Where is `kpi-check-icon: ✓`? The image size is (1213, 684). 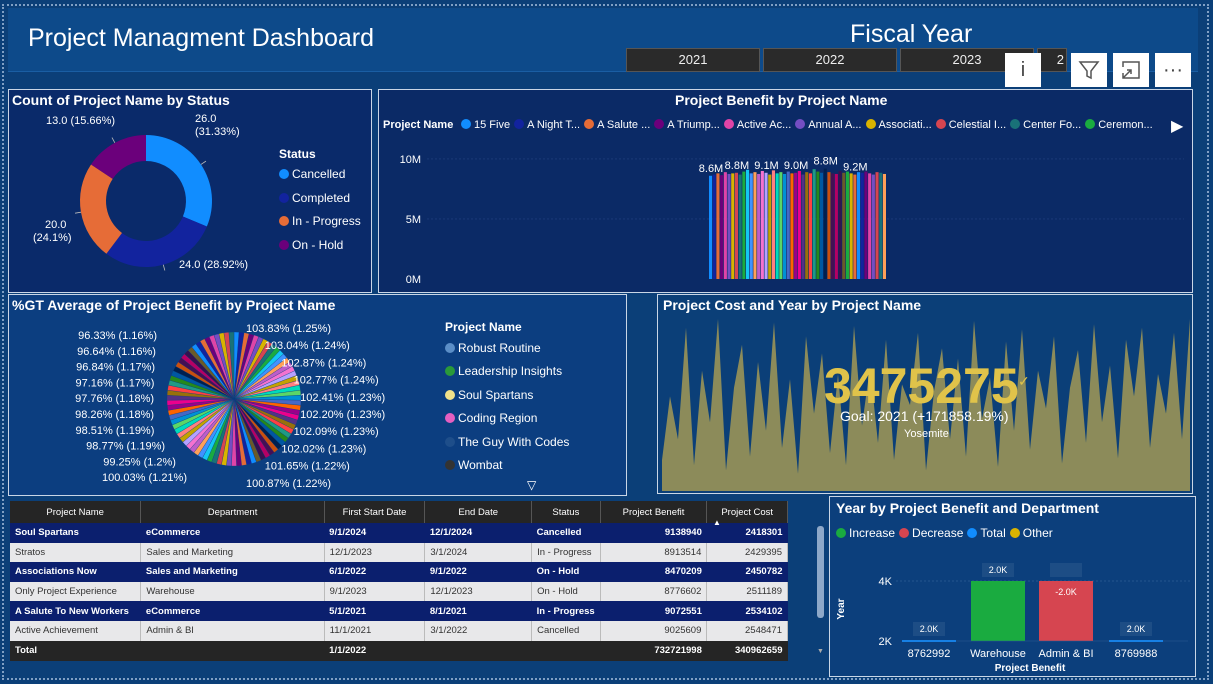 kpi-check-icon: ✓ is located at coordinates (1024, 381).